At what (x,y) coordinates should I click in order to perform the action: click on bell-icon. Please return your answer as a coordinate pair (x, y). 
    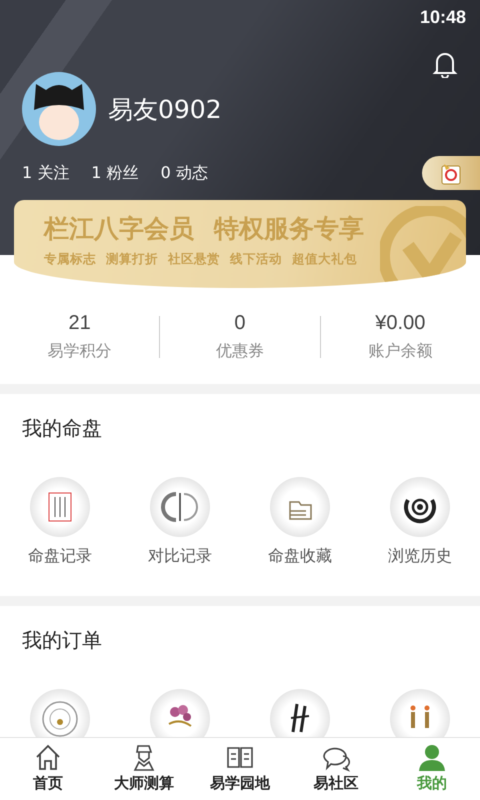
    Looking at the image, I should click on (445, 64).